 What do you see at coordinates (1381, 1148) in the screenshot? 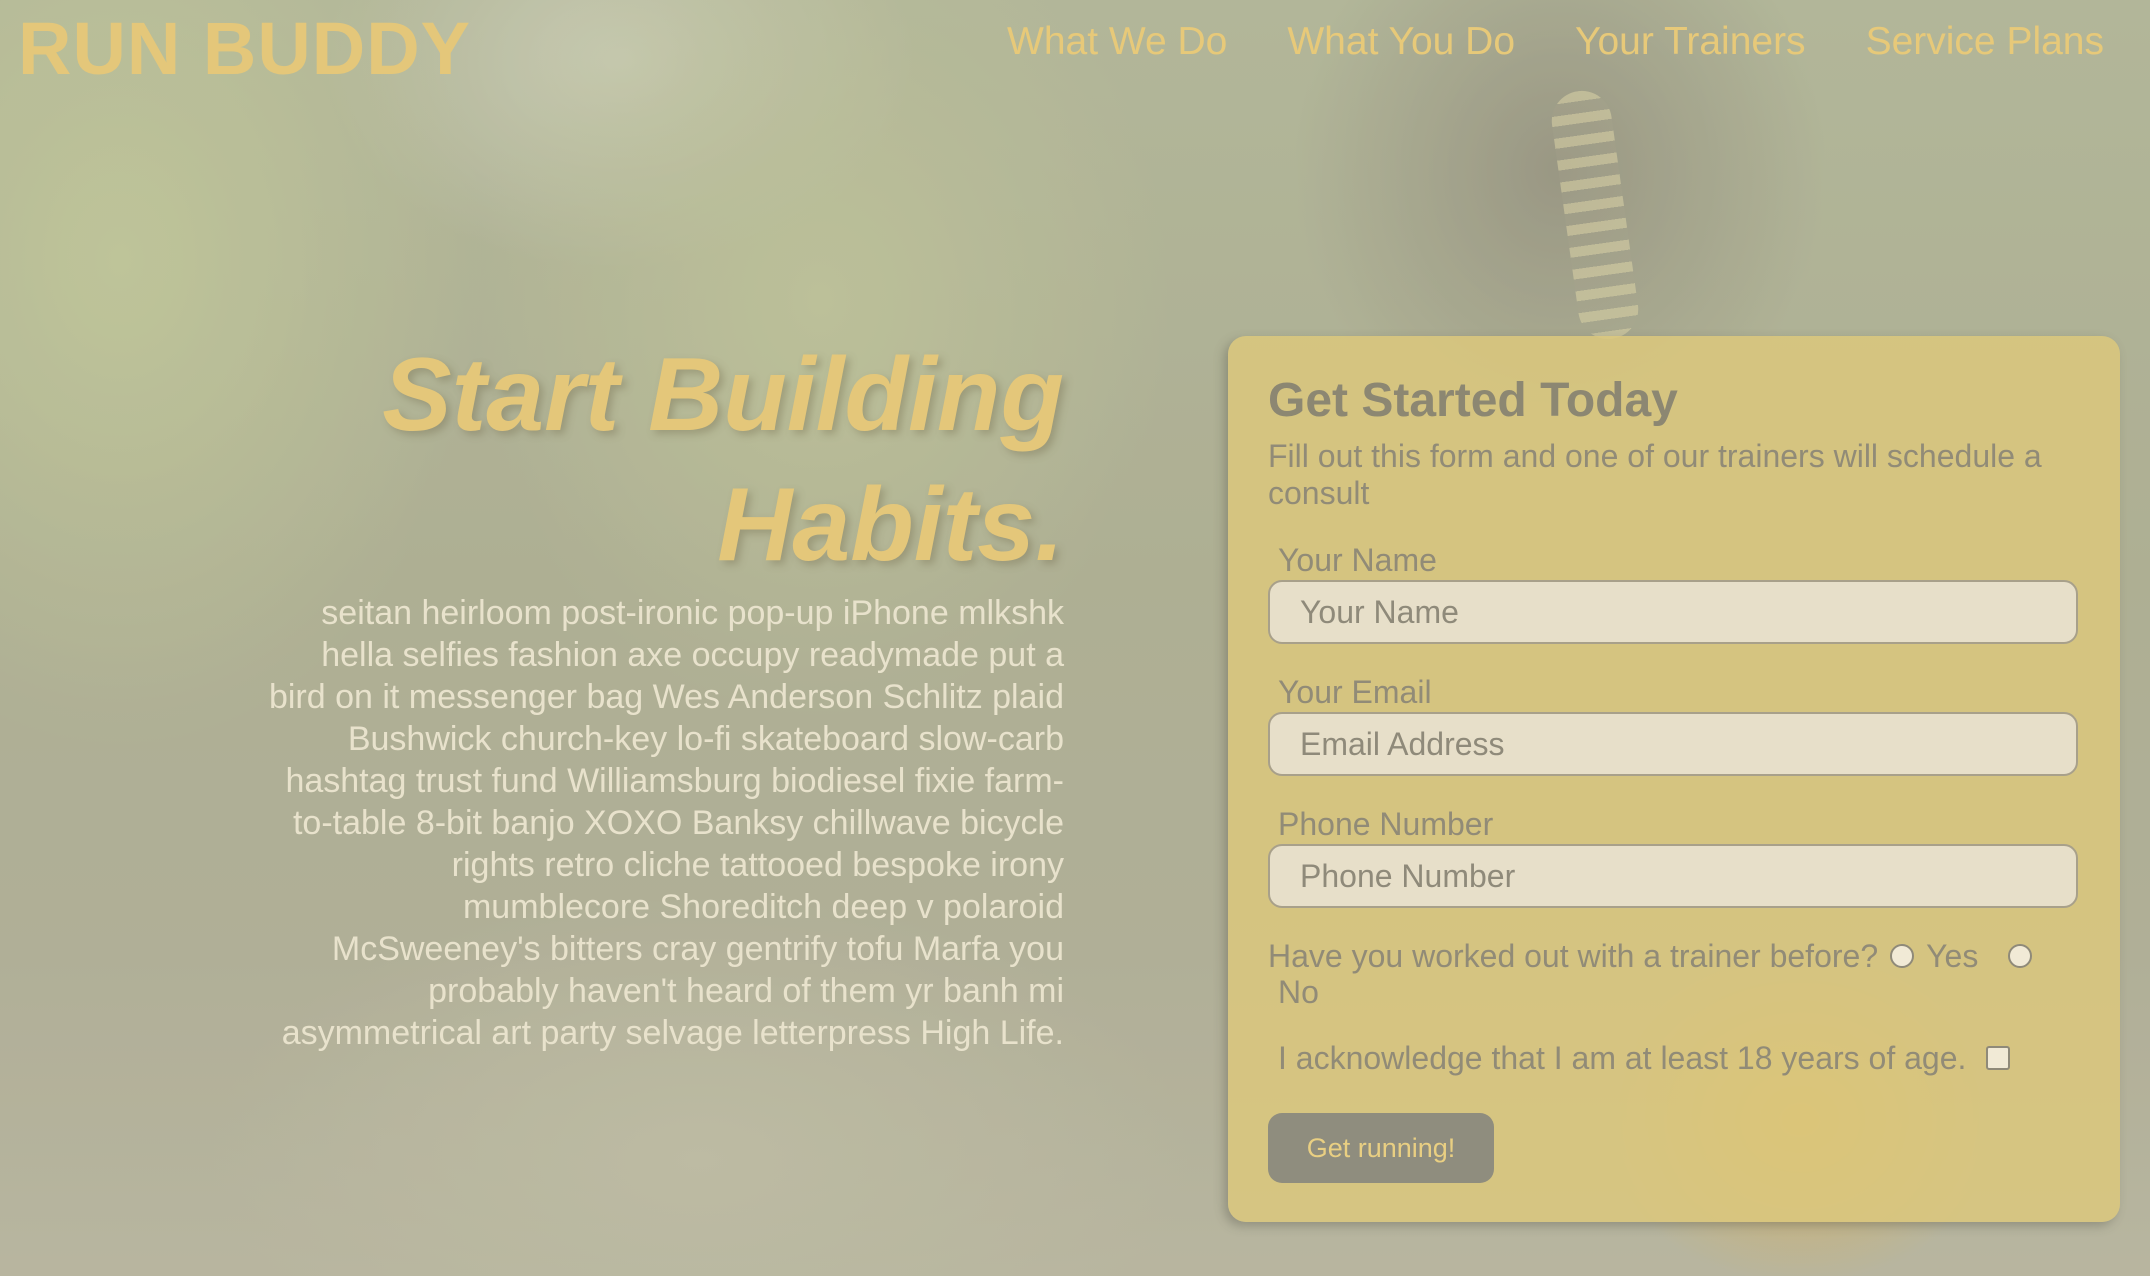
I see `submit-button: Get running!` at bounding box center [1381, 1148].